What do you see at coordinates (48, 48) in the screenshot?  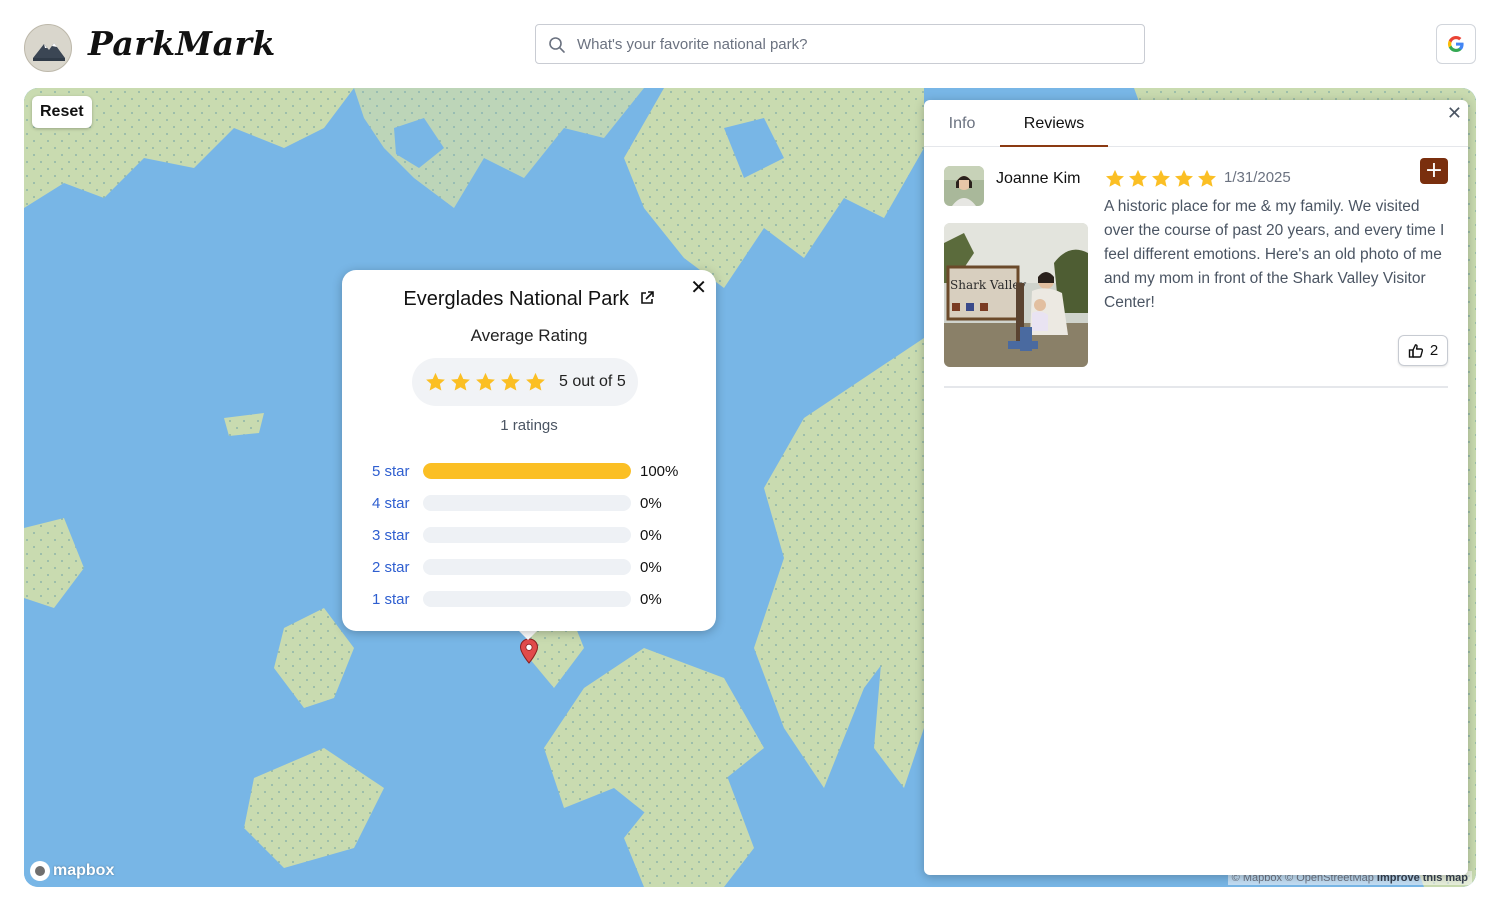 I see `logo-mountain-icon` at bounding box center [48, 48].